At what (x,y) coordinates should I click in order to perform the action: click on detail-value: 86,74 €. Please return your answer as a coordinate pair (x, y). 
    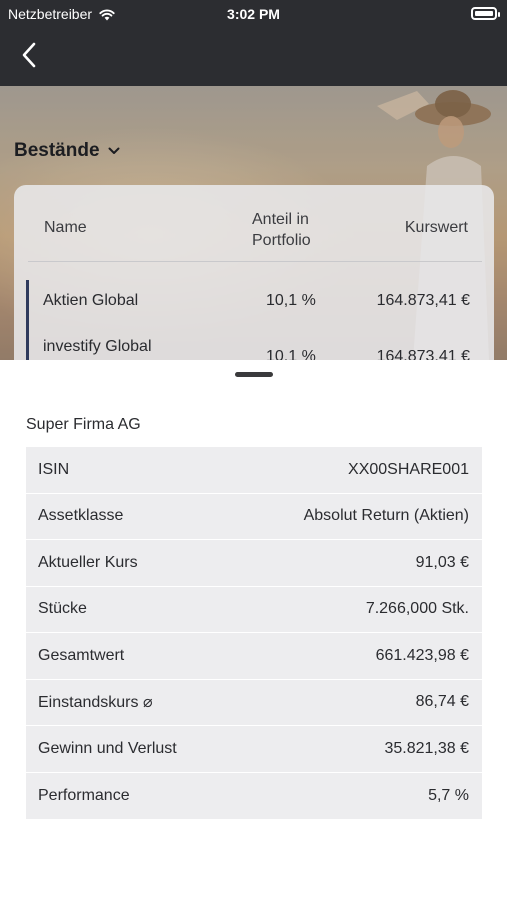
    Looking at the image, I should click on (442, 702).